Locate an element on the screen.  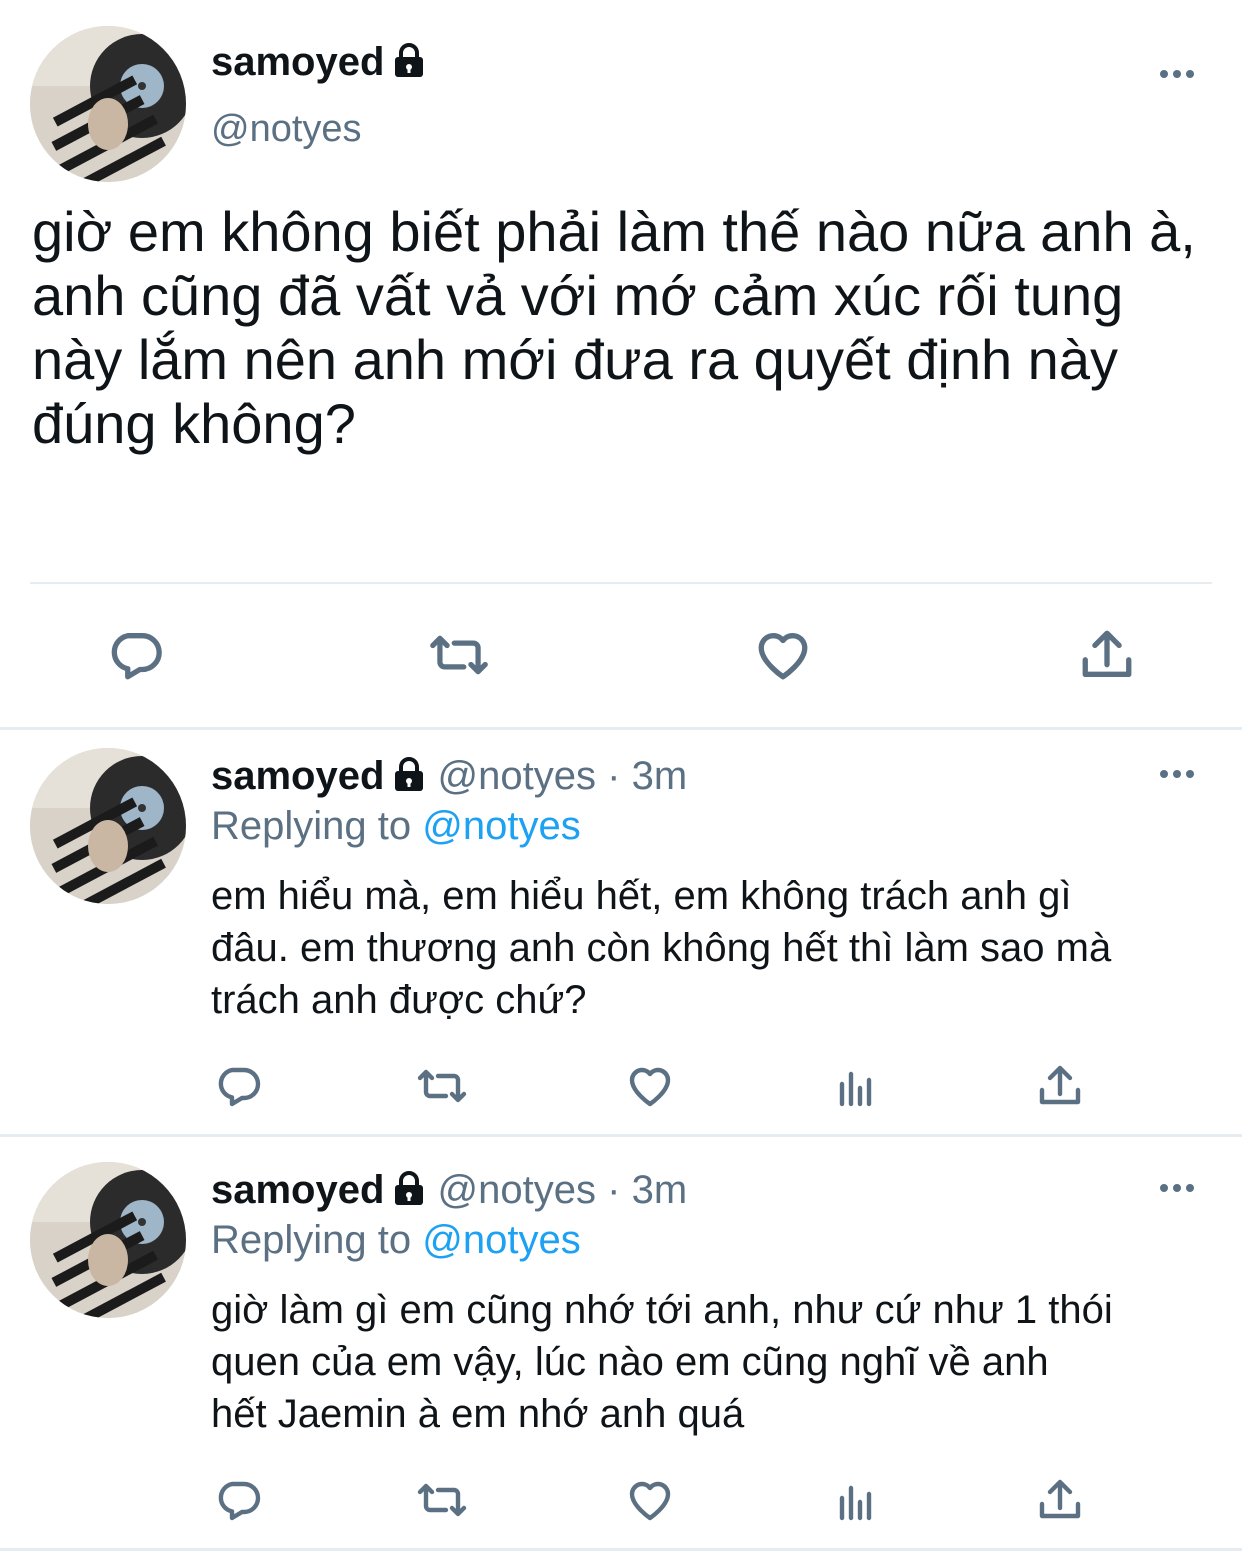
divider is located at coordinates (621, 583).